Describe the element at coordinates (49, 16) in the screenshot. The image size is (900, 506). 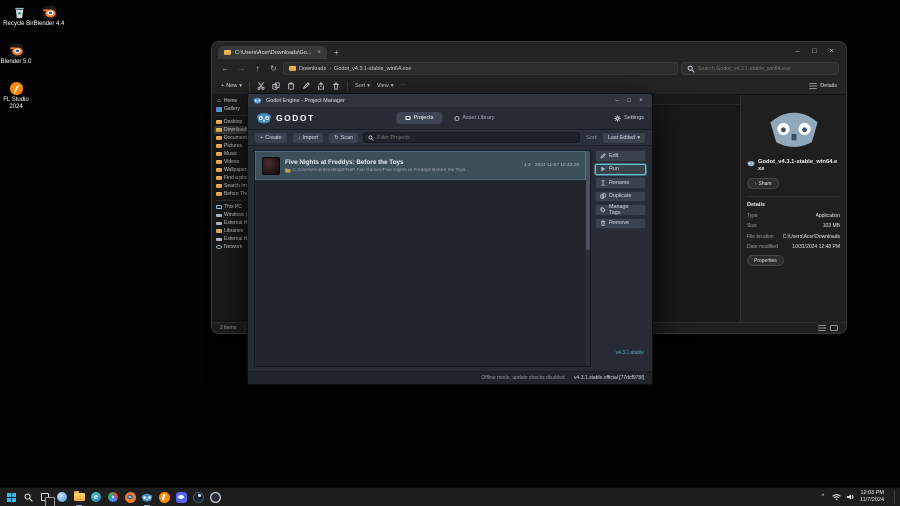
I see `desktop-icon-blender-44: Blender 4.4` at that location.